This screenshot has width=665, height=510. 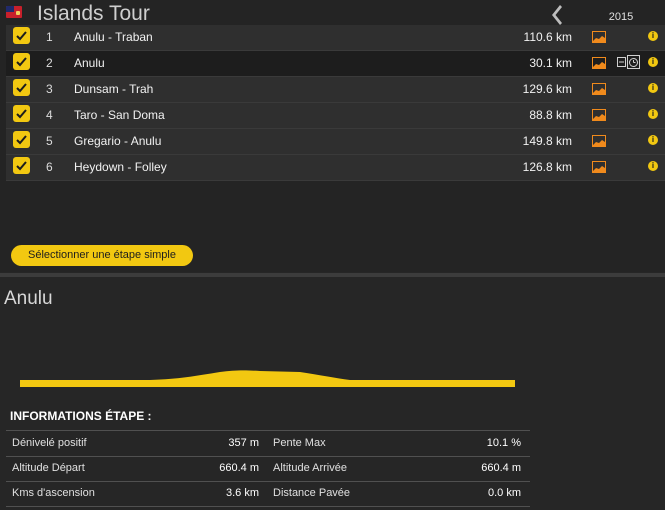 I want to click on select-single-stage-button: Sélectionner une étape simple, so click(x=102, y=255).